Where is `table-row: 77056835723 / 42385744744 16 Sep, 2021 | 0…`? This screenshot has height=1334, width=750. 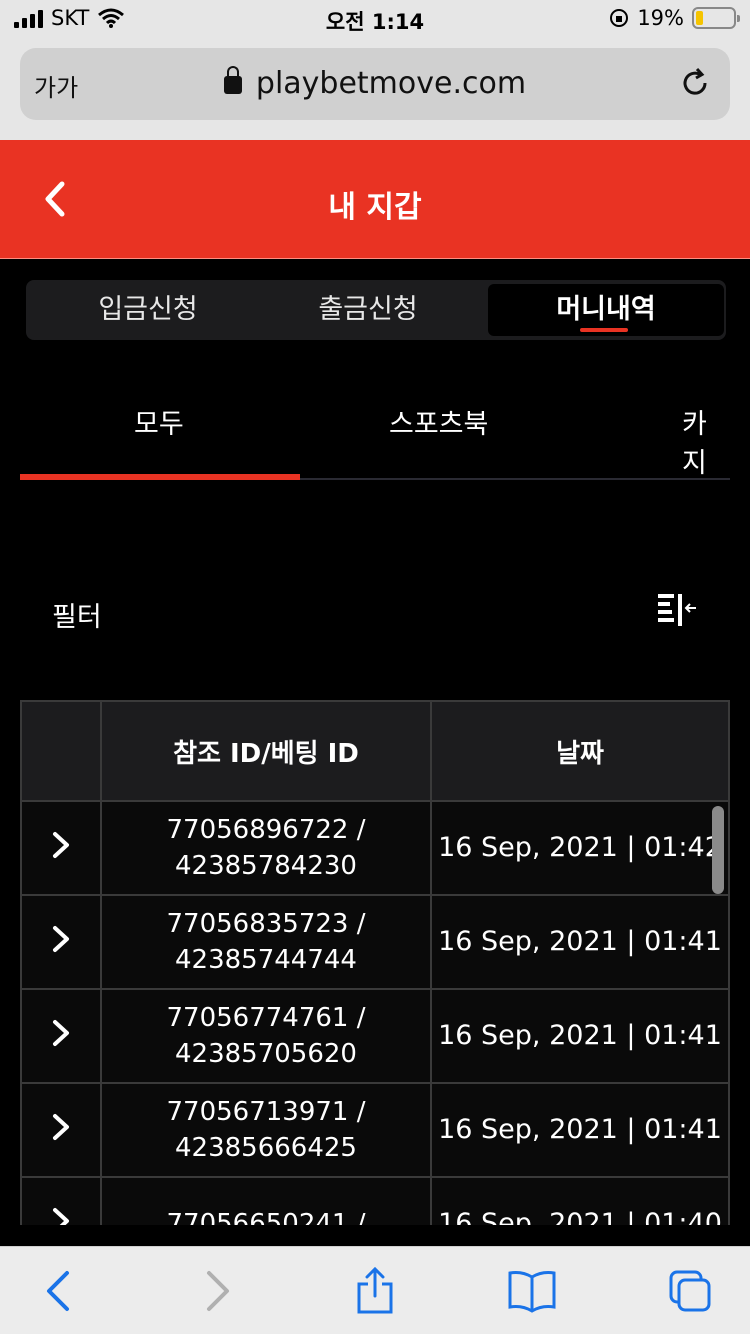
table-row: 77056835723 / 42385744744 16 Sep, 2021 | 0… is located at coordinates (375, 942).